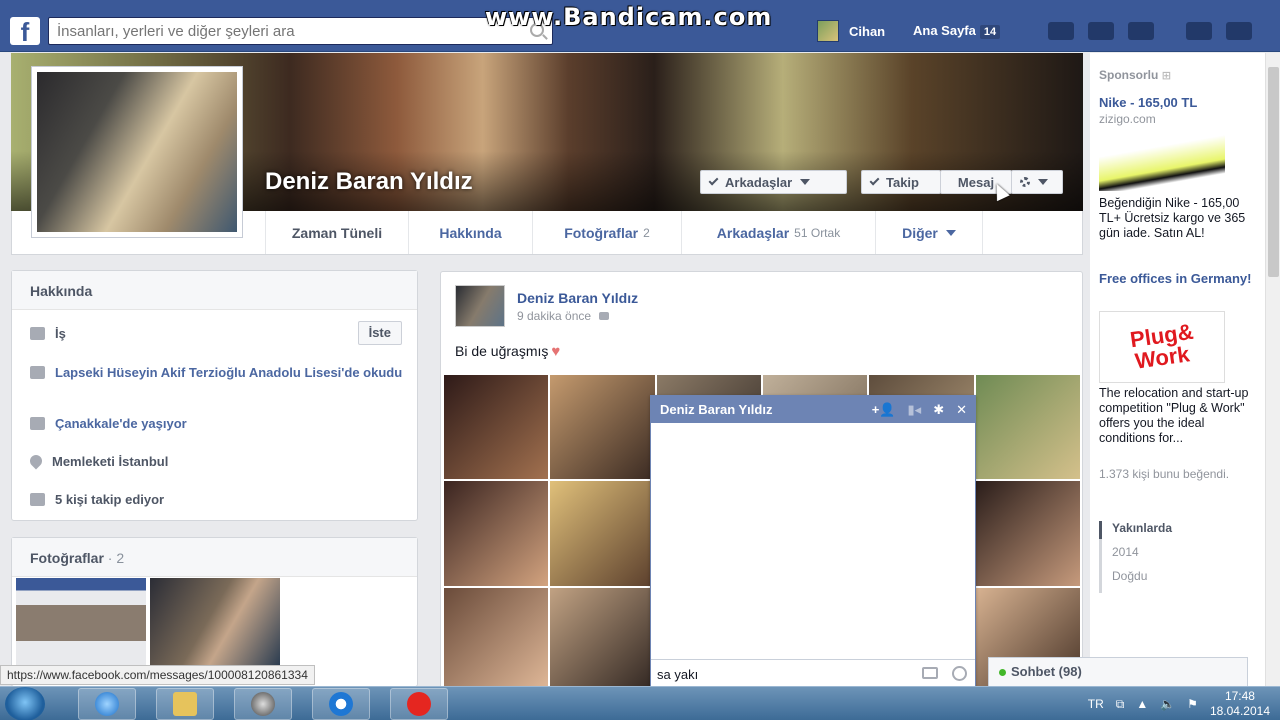 The height and width of the screenshot is (720, 1280). Describe the element at coordinates (480, 306) in the screenshot. I see `post-author-avatar` at that location.